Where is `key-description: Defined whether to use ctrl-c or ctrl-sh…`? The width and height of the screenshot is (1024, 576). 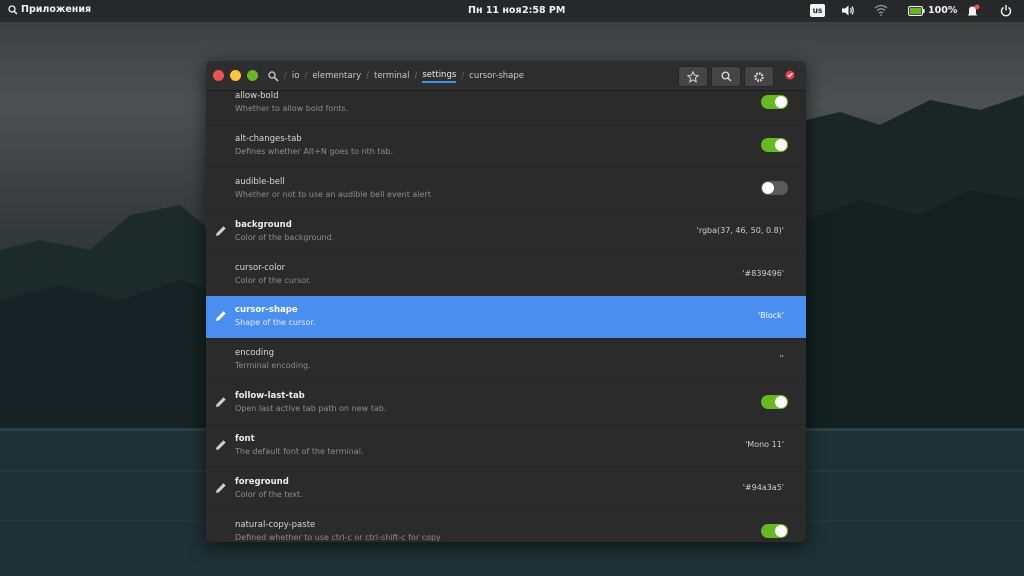
key-description: Defined whether to use ctrl-c or ctrl-sh… is located at coordinates (338, 537).